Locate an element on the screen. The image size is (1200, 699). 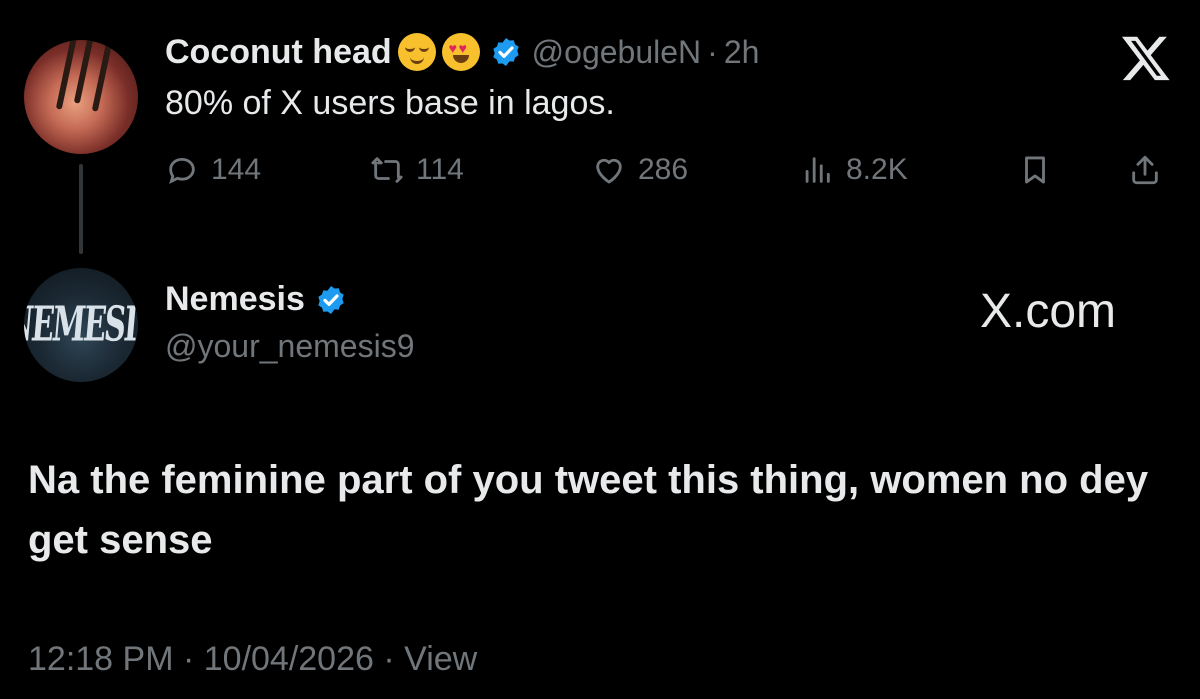
parent-handle: @ogebuleN is located at coordinates (616, 52).